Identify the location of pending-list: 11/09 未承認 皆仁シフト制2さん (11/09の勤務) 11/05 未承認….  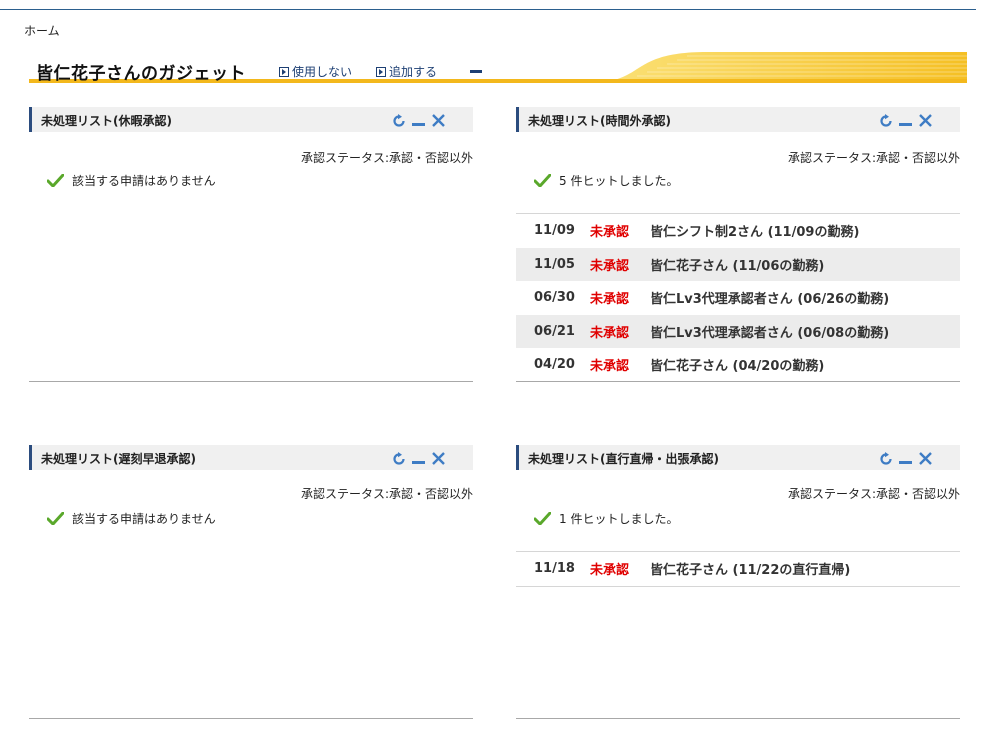
(738, 297).